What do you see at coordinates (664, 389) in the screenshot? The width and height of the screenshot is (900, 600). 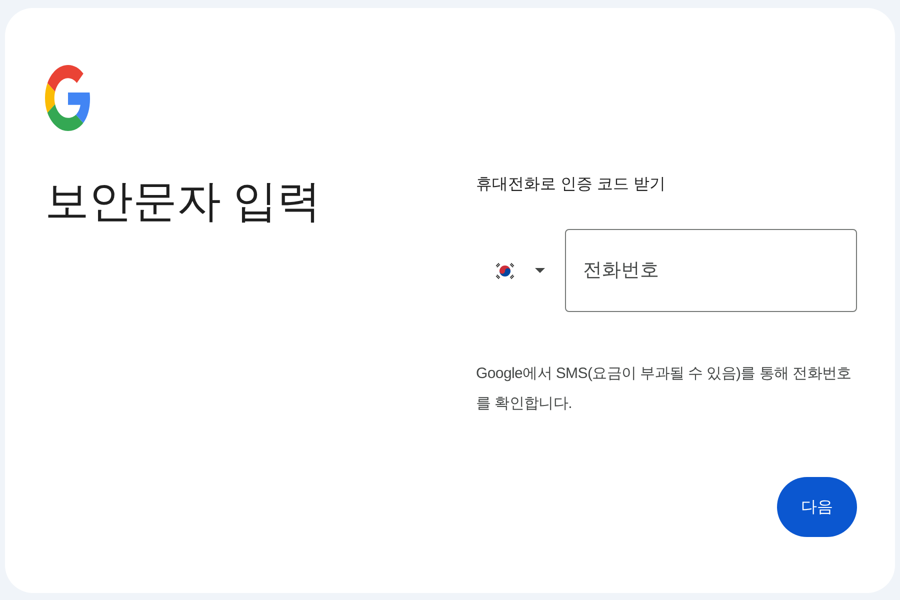 I see `sms-notice: Google에서 SMS(요금이 부과될 수 있음)를 통해 전화번호를 확인합니다.` at bounding box center [664, 389].